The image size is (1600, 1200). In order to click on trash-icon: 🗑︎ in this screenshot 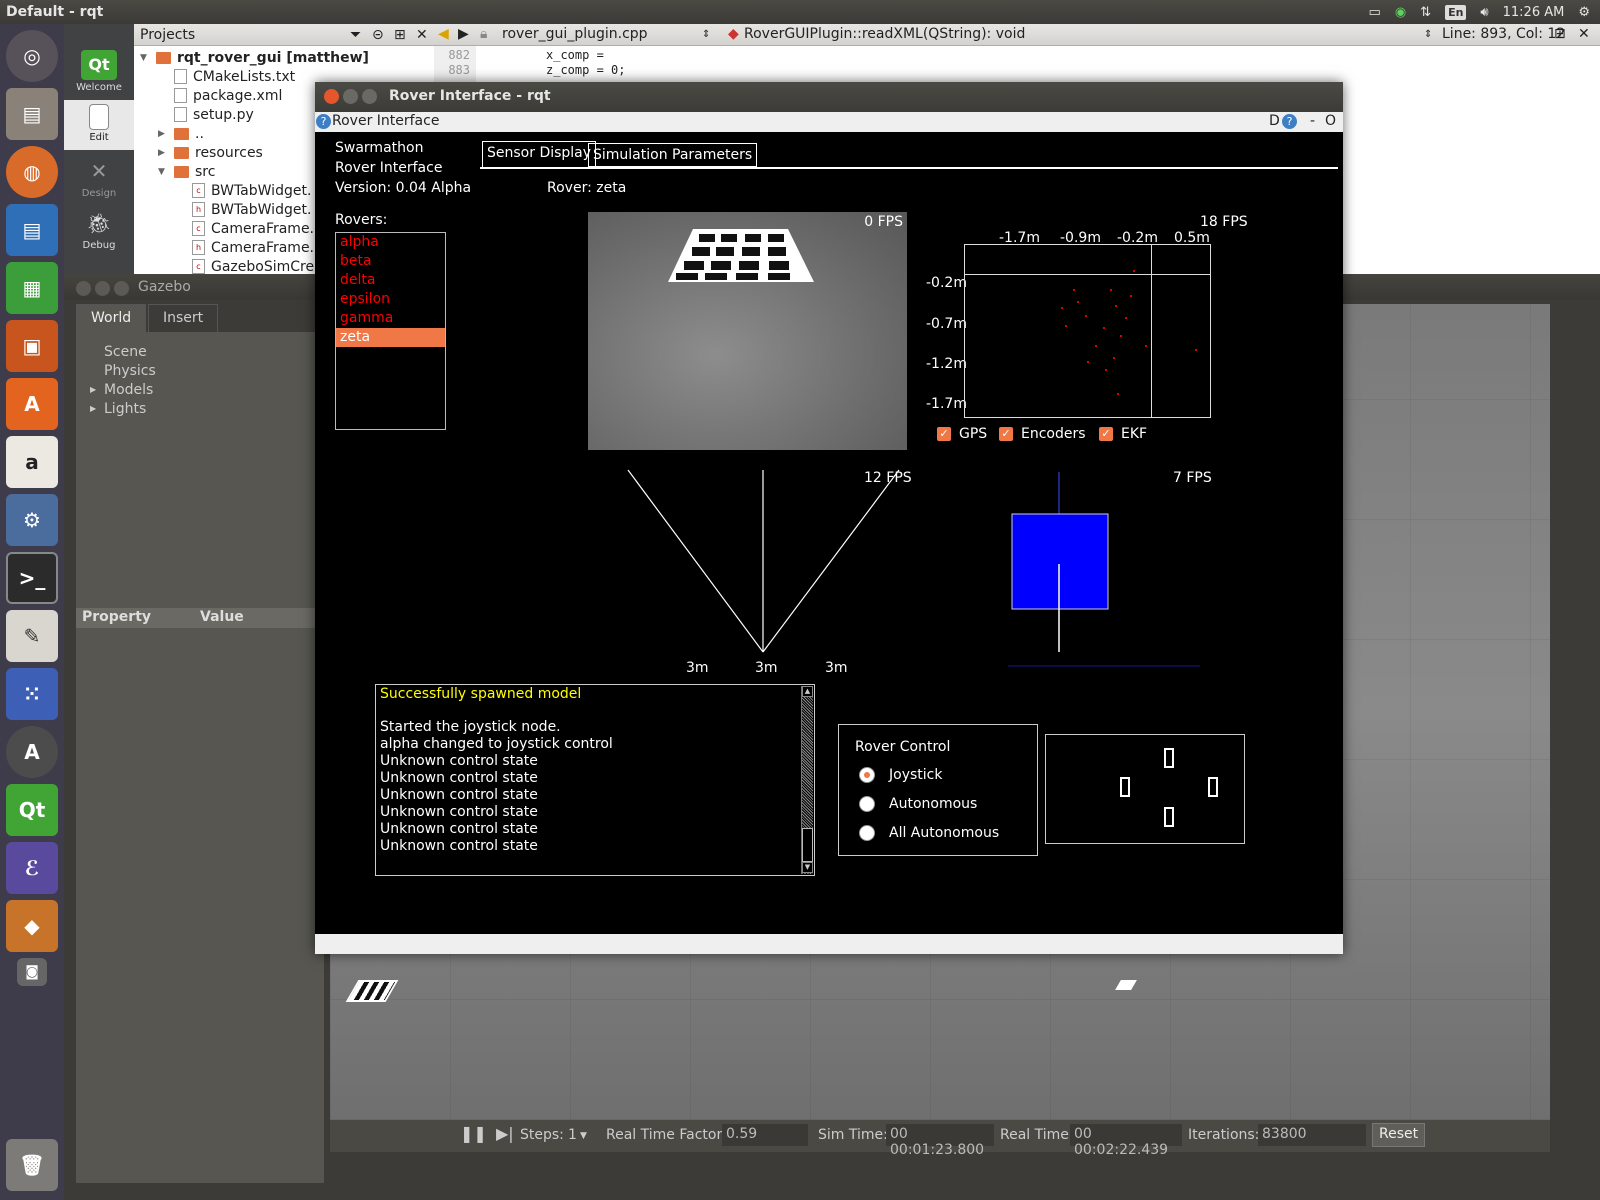, I will do `click(32, 1165)`.